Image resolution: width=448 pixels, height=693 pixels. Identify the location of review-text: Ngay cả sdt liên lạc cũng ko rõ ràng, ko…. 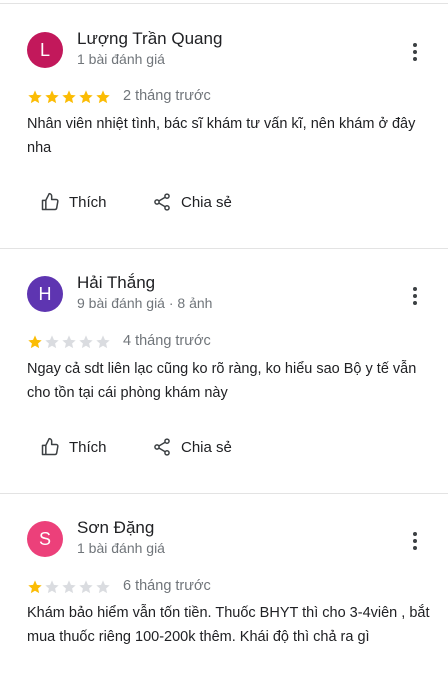
(222, 381).